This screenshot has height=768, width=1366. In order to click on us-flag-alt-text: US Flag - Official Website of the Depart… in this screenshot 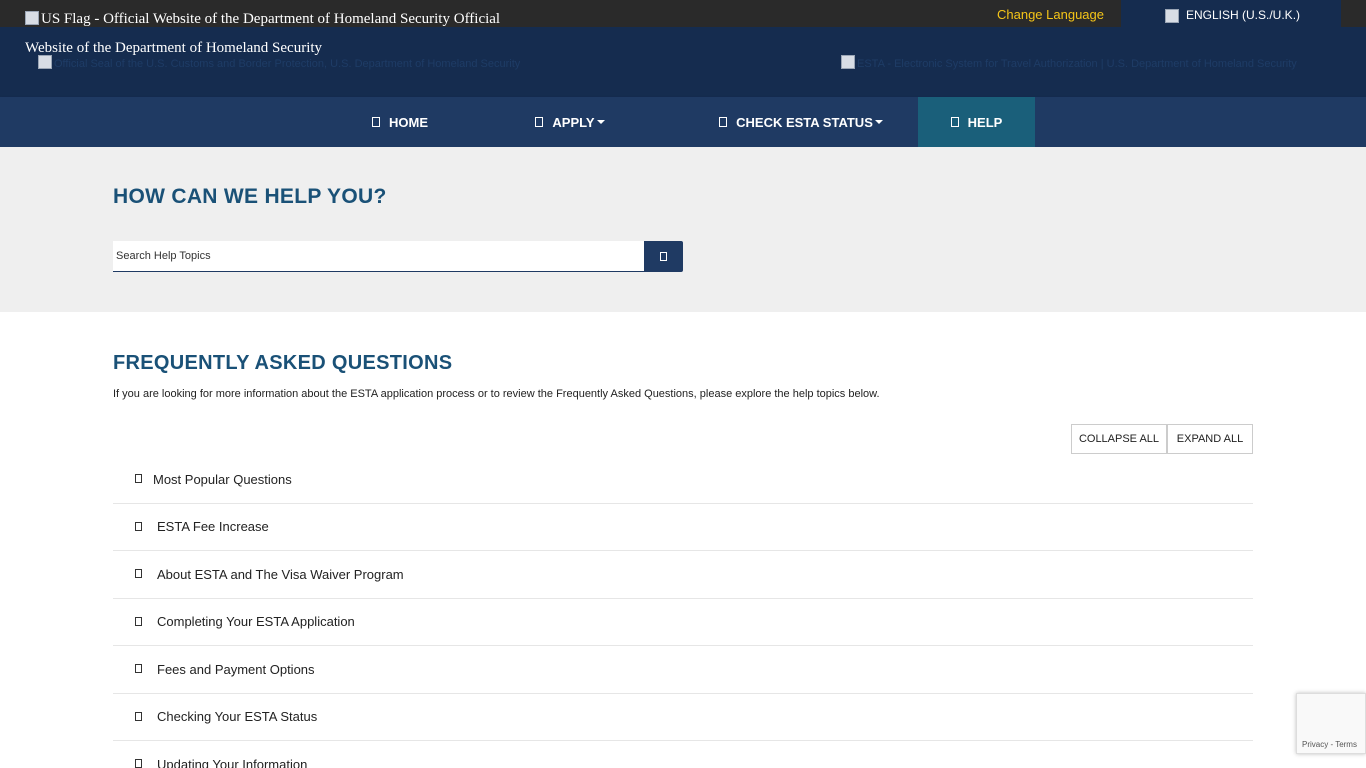, I will do `click(245, 19)`.